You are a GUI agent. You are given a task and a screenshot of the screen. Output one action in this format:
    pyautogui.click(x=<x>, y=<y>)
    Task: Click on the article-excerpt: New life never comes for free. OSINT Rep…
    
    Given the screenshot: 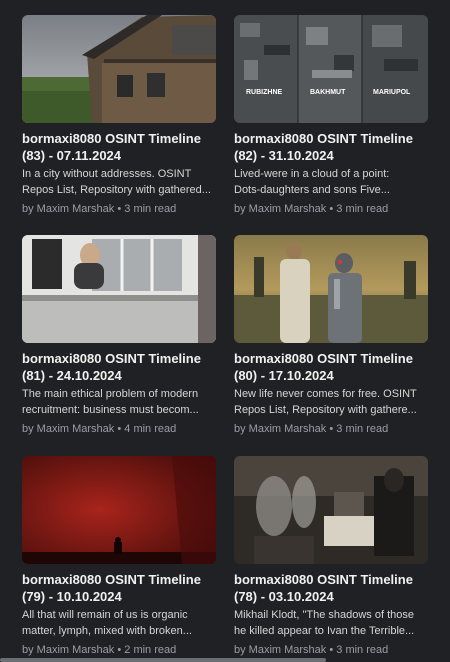 What is the action you would take?
    pyautogui.click(x=325, y=402)
    